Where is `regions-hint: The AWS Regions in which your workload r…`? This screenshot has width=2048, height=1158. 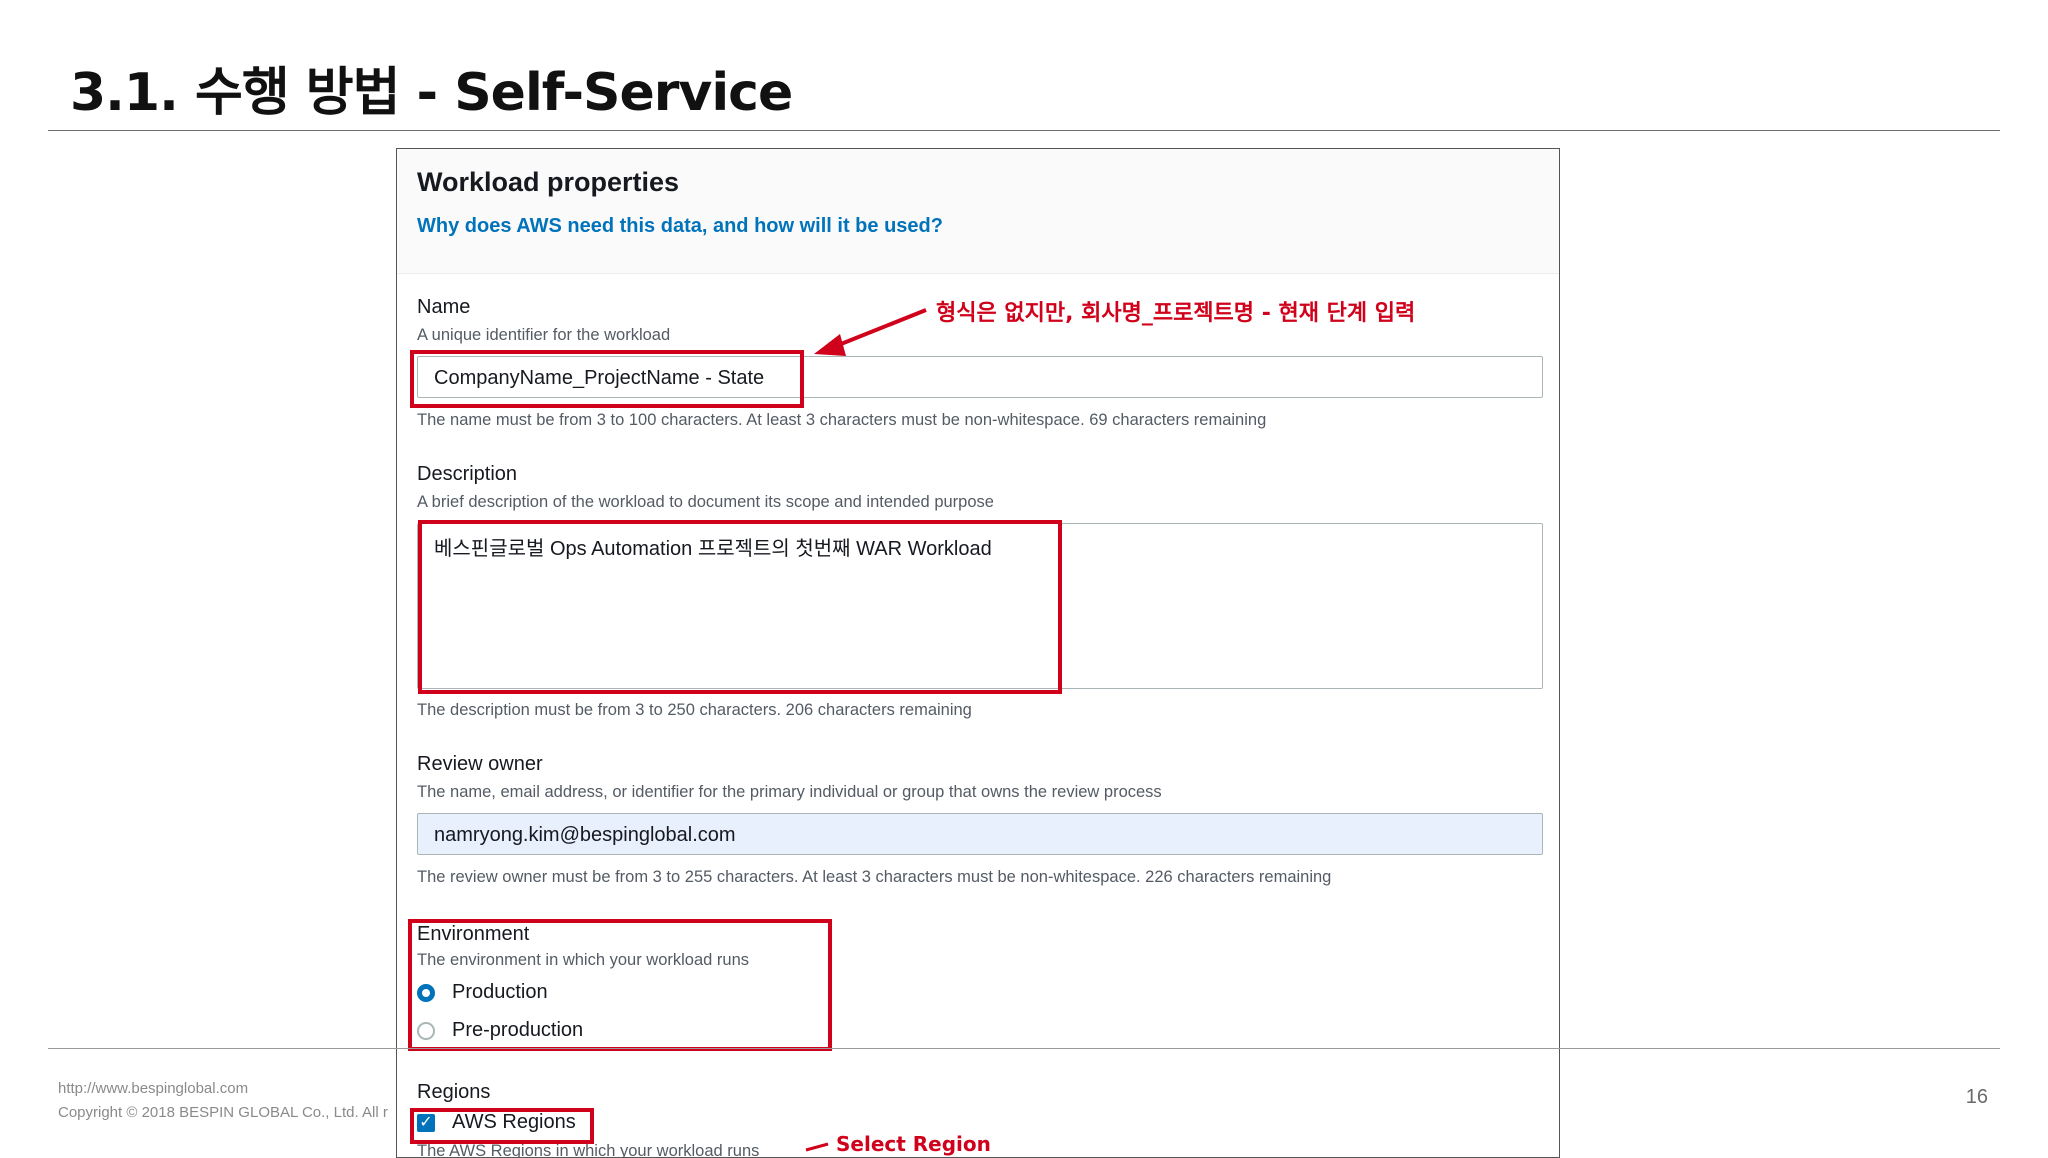 regions-hint: The AWS Regions in which your workload r… is located at coordinates (588, 1150).